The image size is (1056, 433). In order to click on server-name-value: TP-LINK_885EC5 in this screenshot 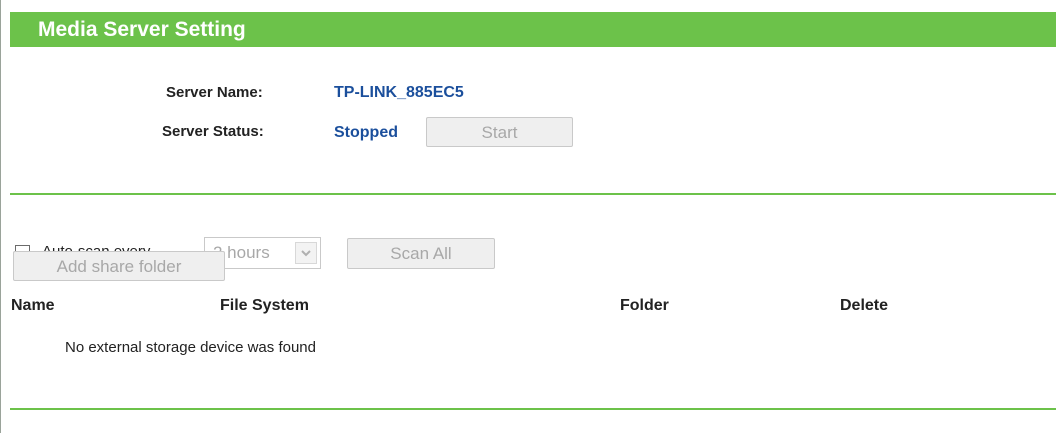, I will do `click(399, 92)`.